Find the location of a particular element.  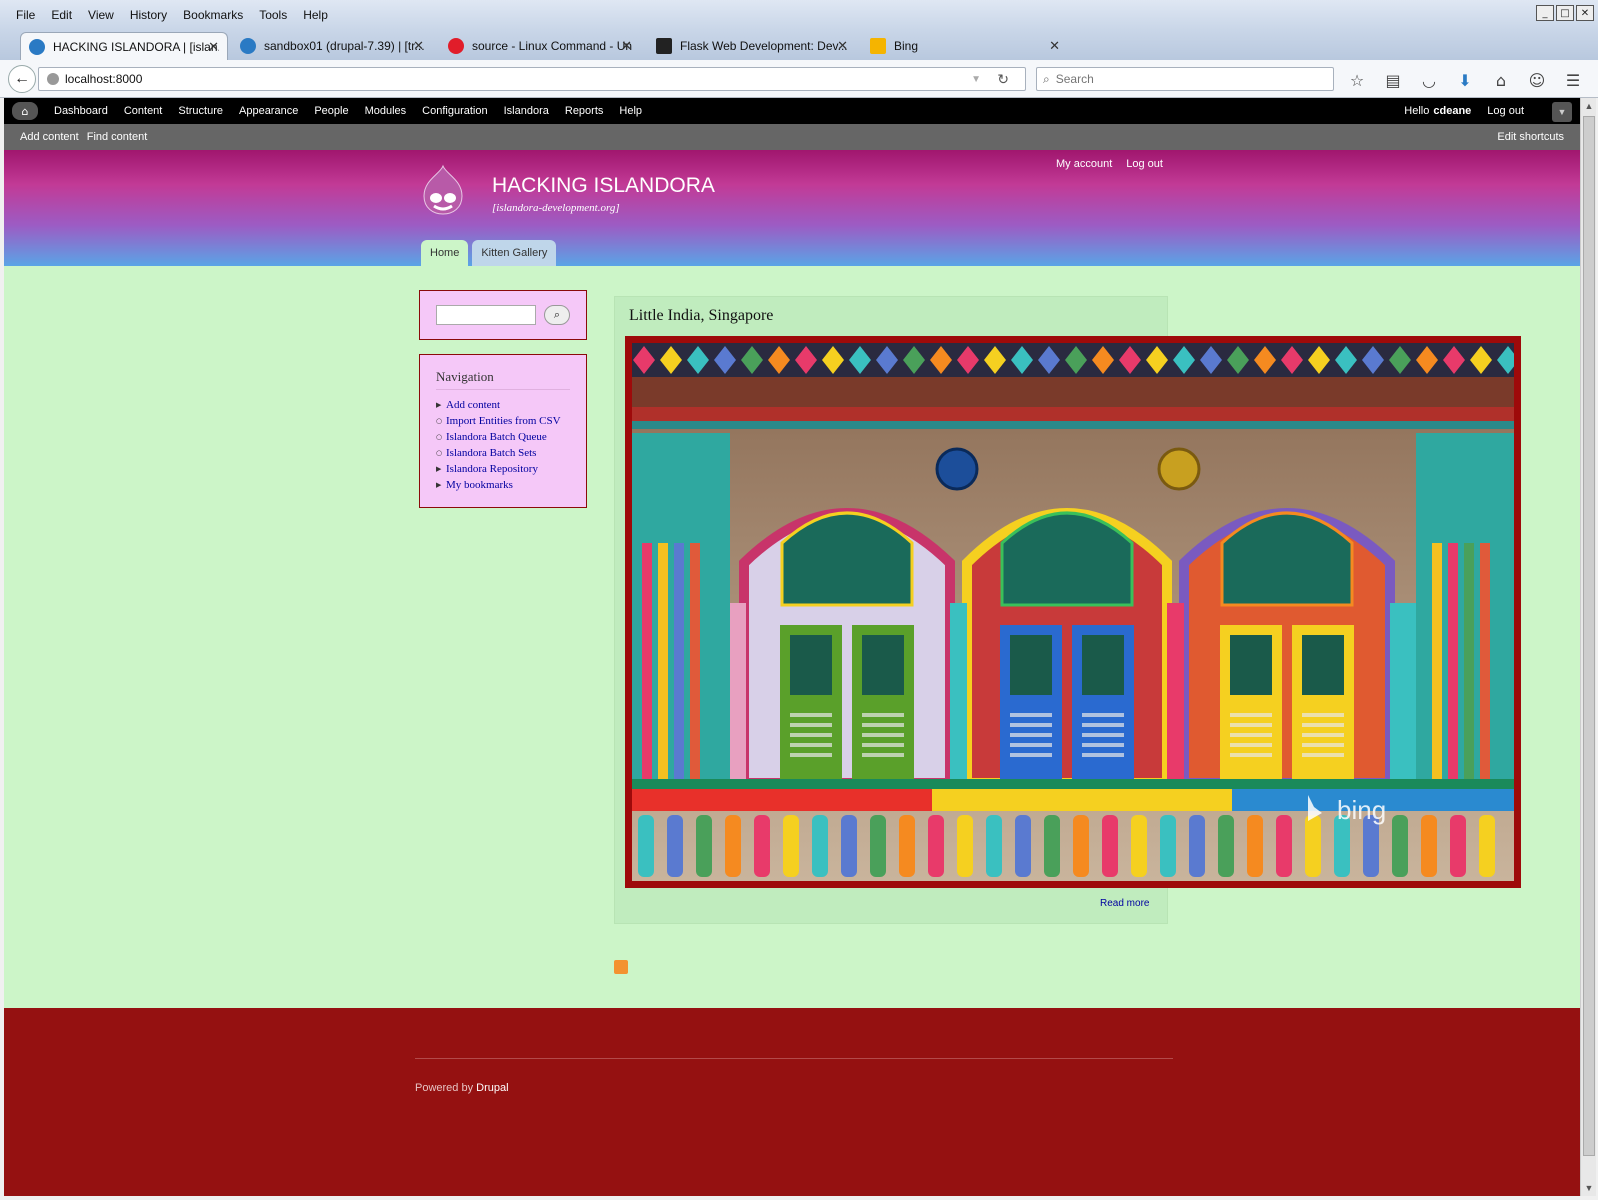

admin-username: cdeane is located at coordinates (1452, 111).